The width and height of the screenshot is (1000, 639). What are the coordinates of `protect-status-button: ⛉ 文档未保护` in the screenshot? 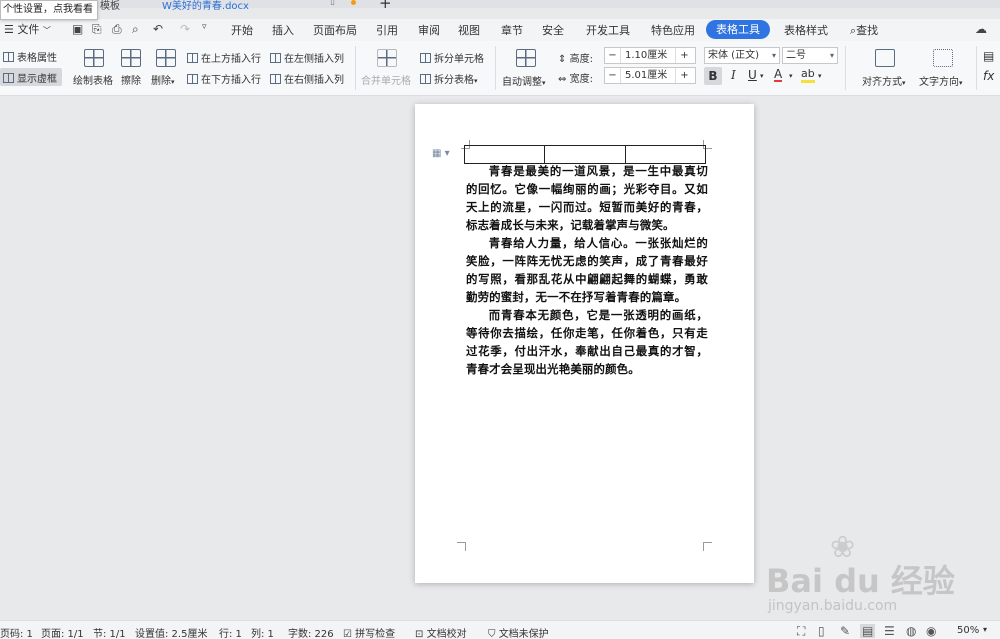 It's located at (518, 632).